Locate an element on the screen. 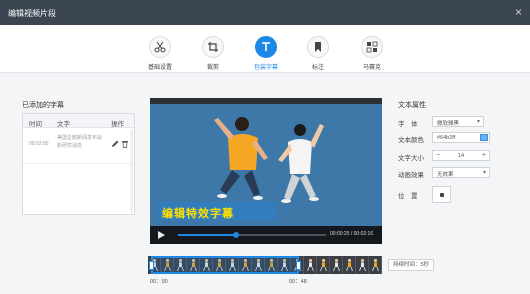  animation-effect-select: 无效果 ▾ is located at coordinates (461, 172).